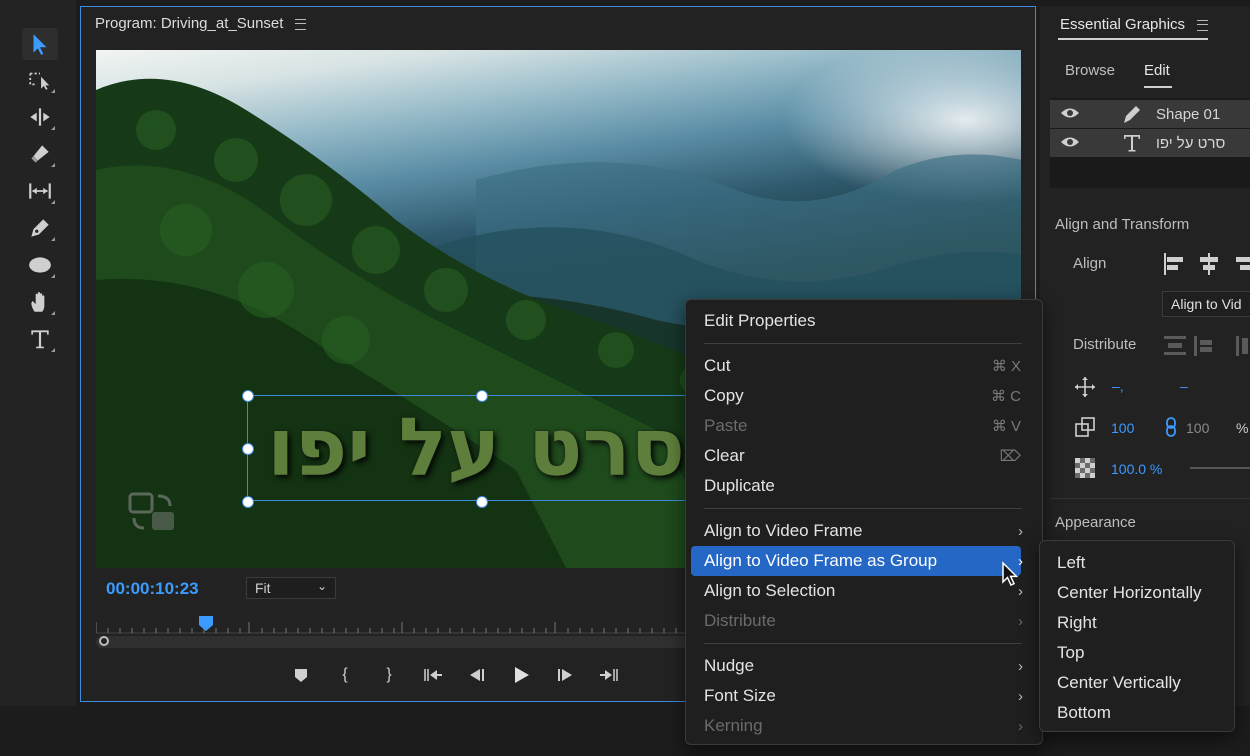  I want to click on razor-icon, so click(40, 154).